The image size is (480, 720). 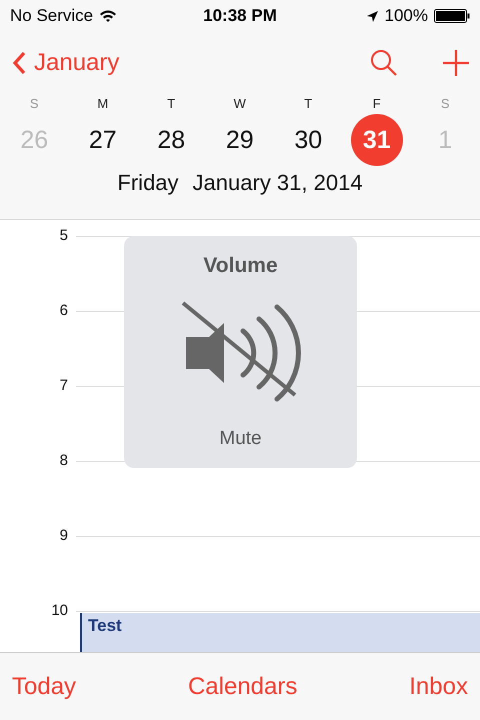 What do you see at coordinates (406, 16) in the screenshot?
I see `battery-percent: 100%` at bounding box center [406, 16].